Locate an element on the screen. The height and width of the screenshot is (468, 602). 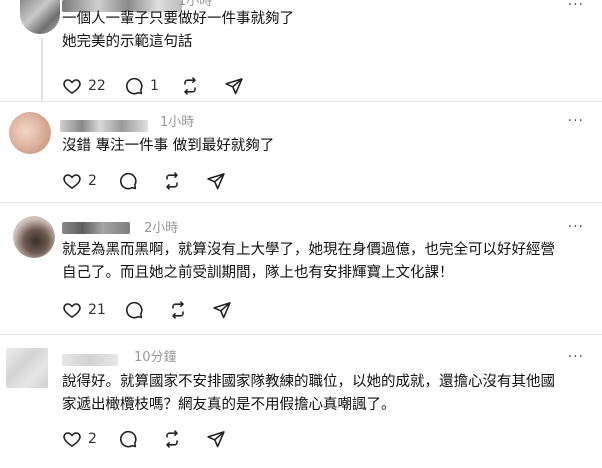
comment-line: 一個人一輩子只要做好一件事就夠了 is located at coordinates (178, 19).